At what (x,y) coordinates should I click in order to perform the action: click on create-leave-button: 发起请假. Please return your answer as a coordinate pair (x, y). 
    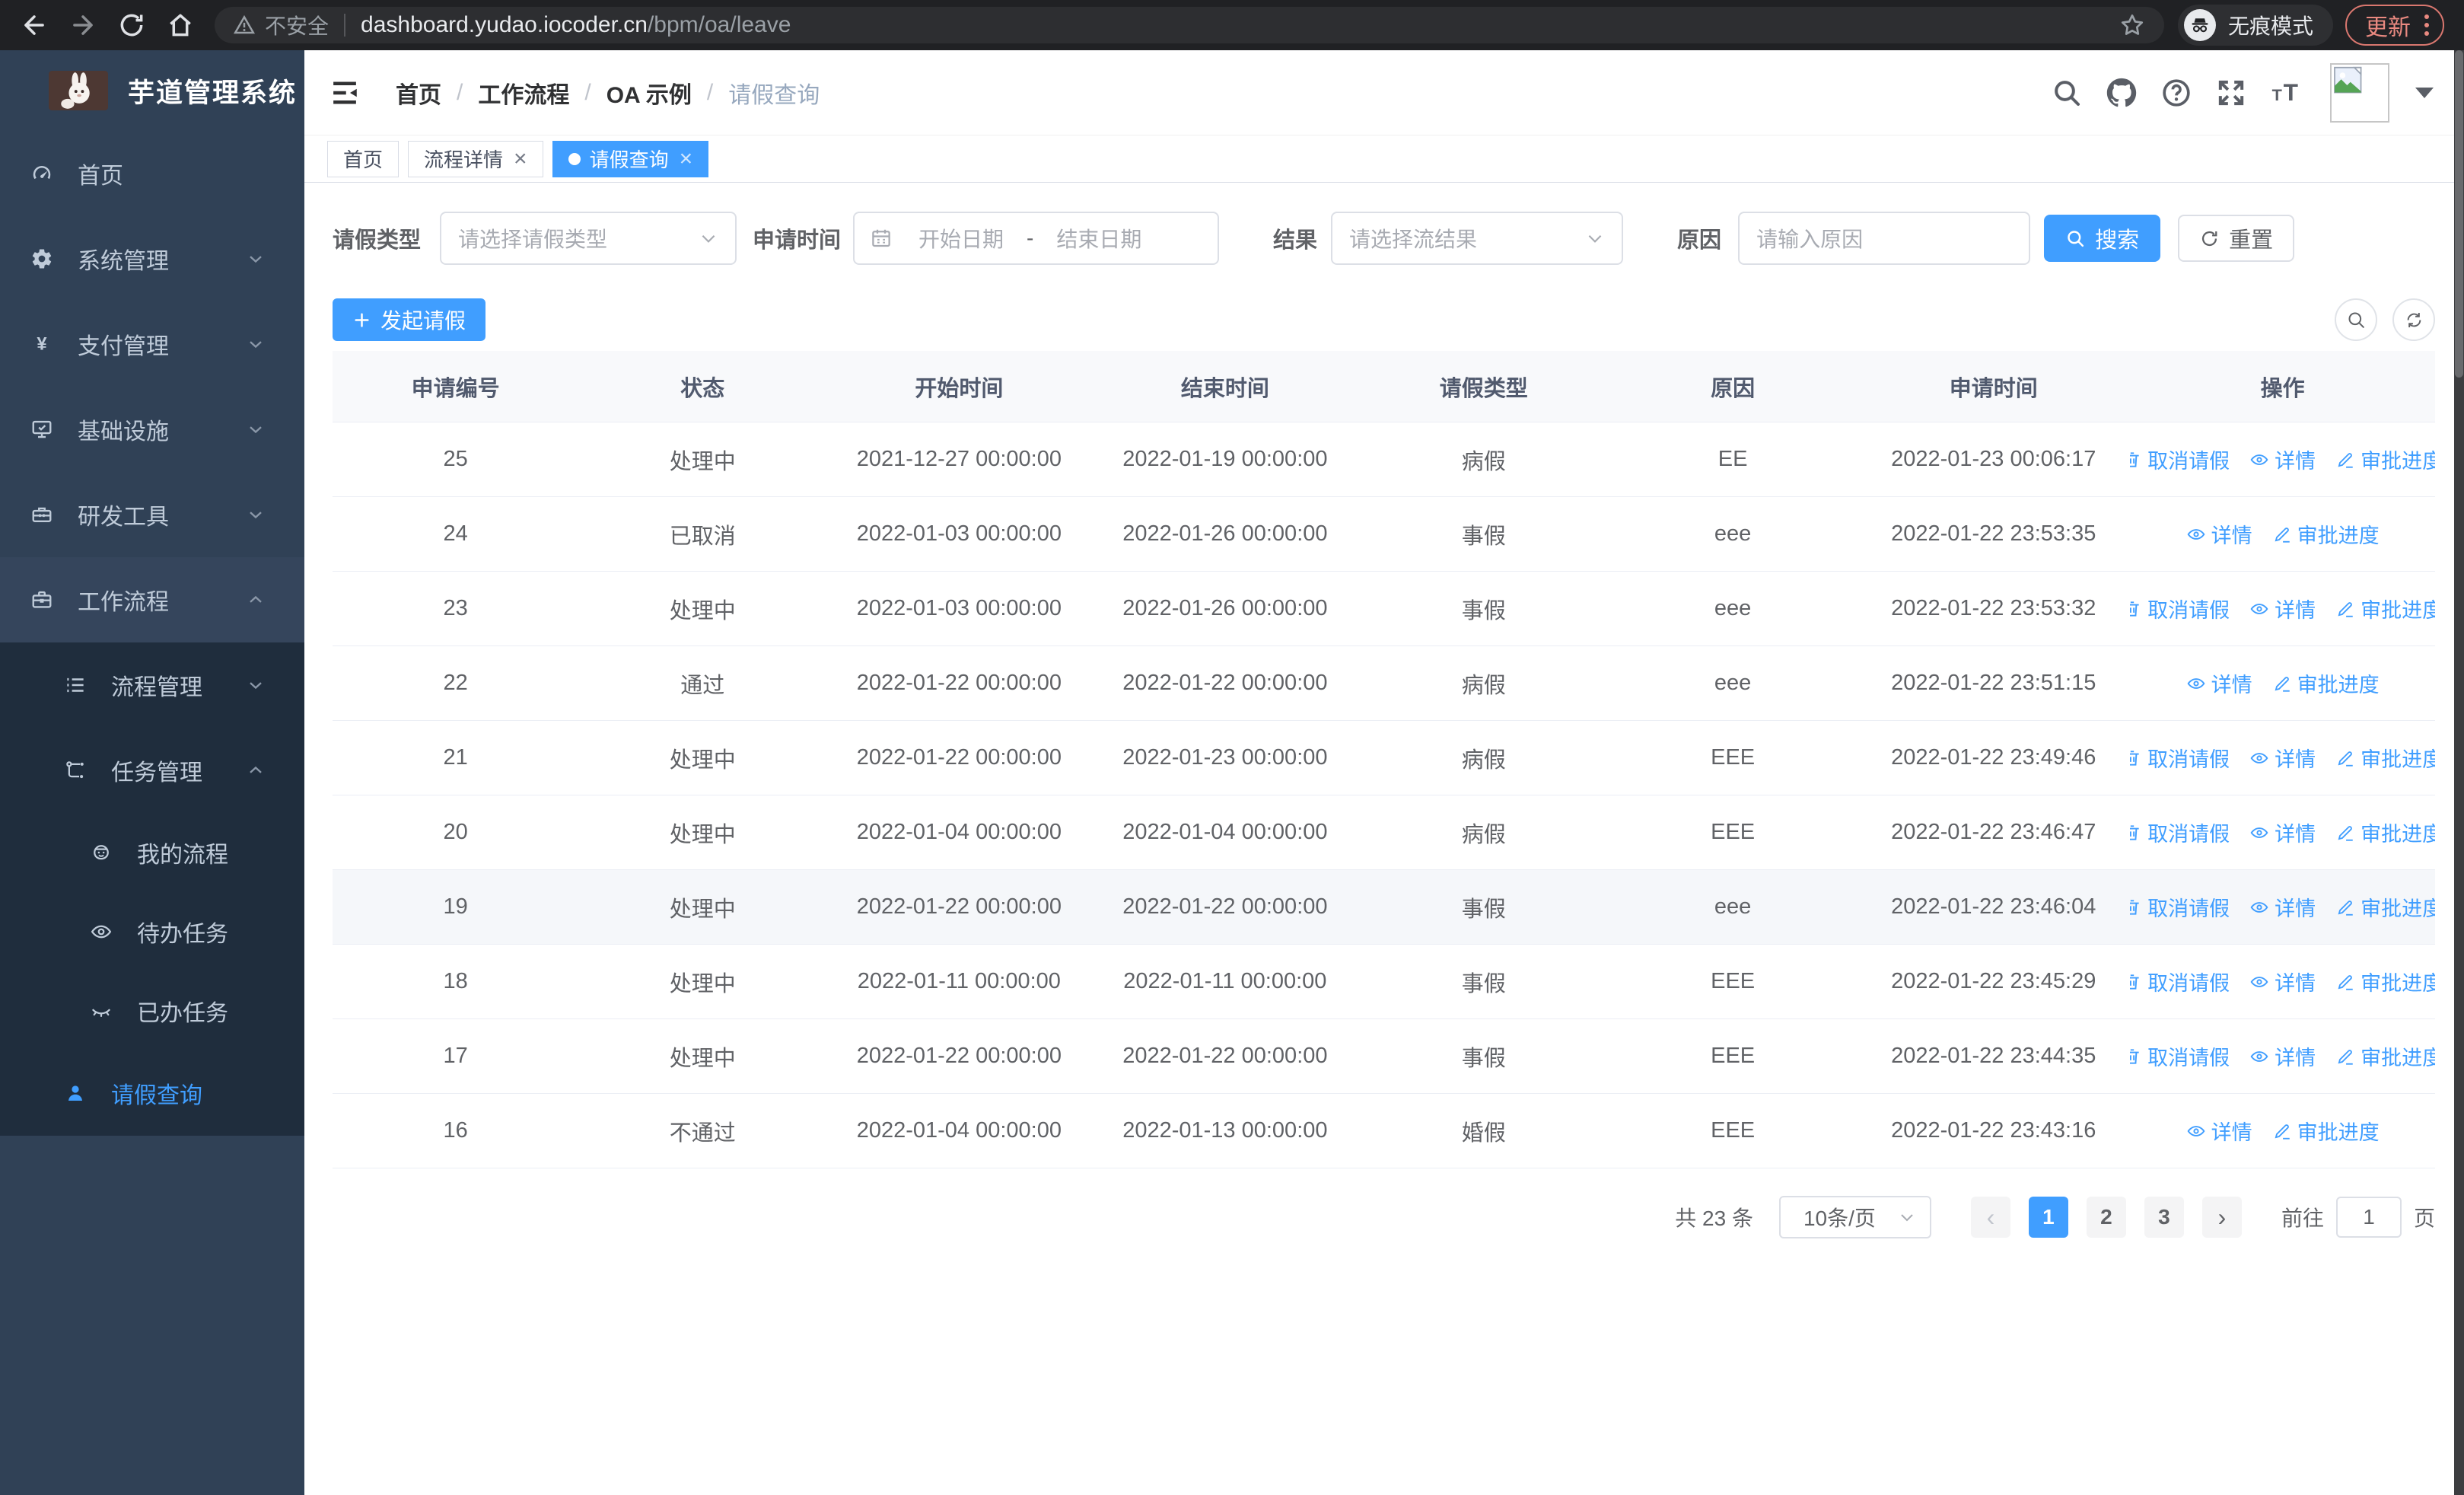
    Looking at the image, I should click on (409, 320).